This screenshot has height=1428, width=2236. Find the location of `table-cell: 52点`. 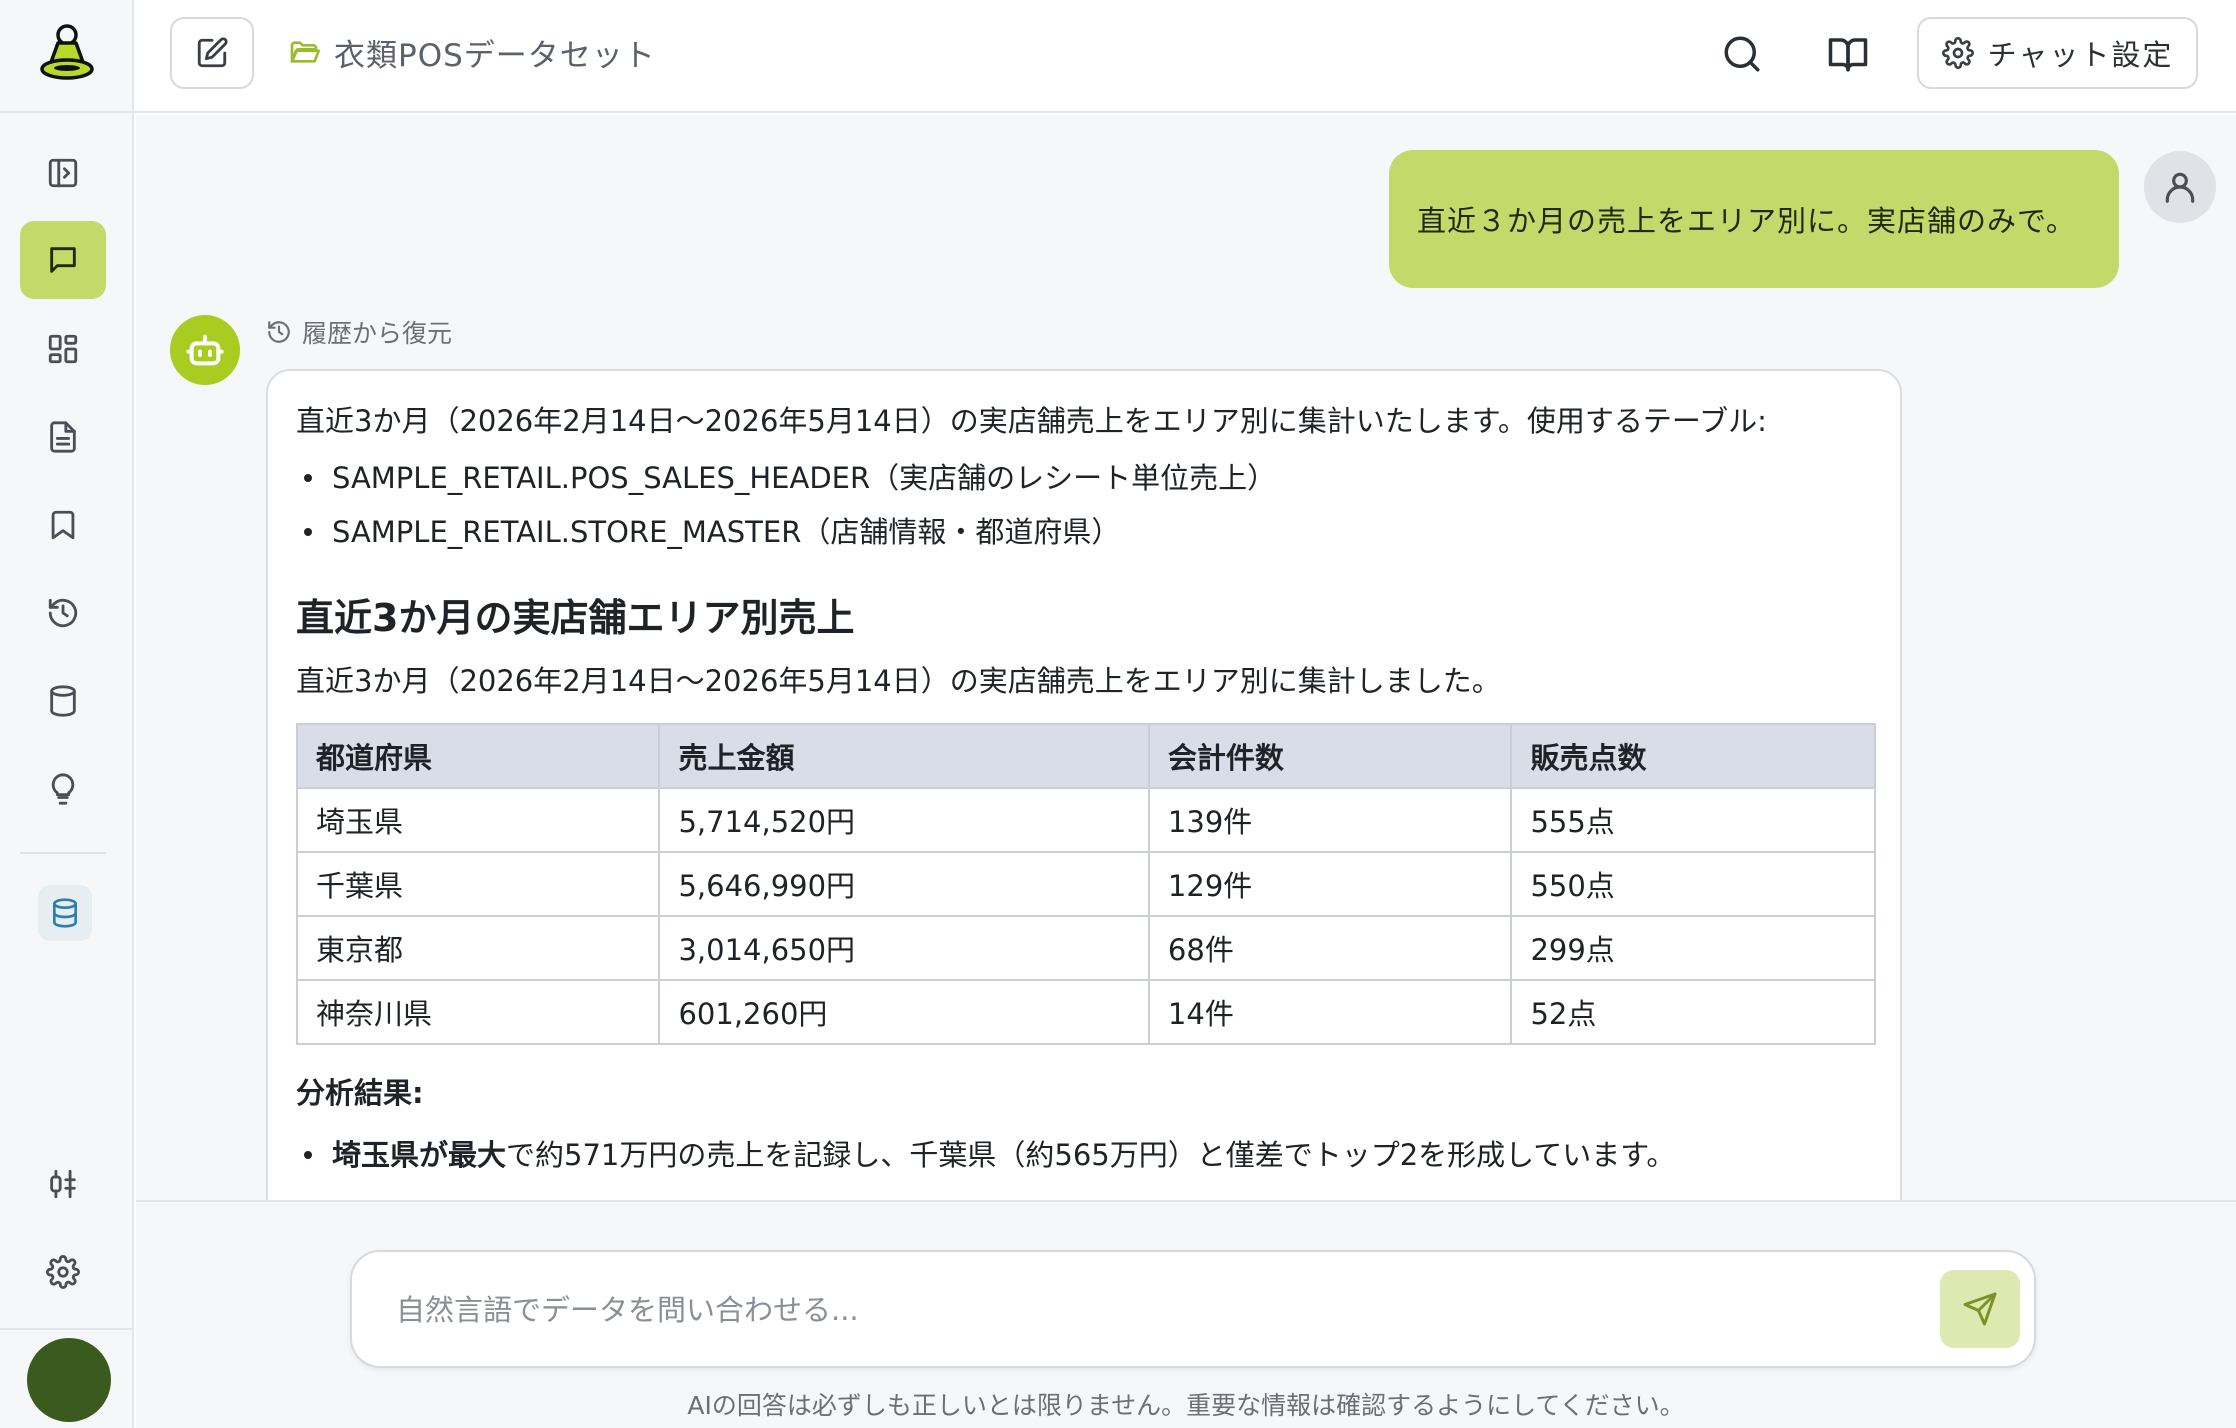

table-cell: 52点 is located at coordinates (1693, 1012).